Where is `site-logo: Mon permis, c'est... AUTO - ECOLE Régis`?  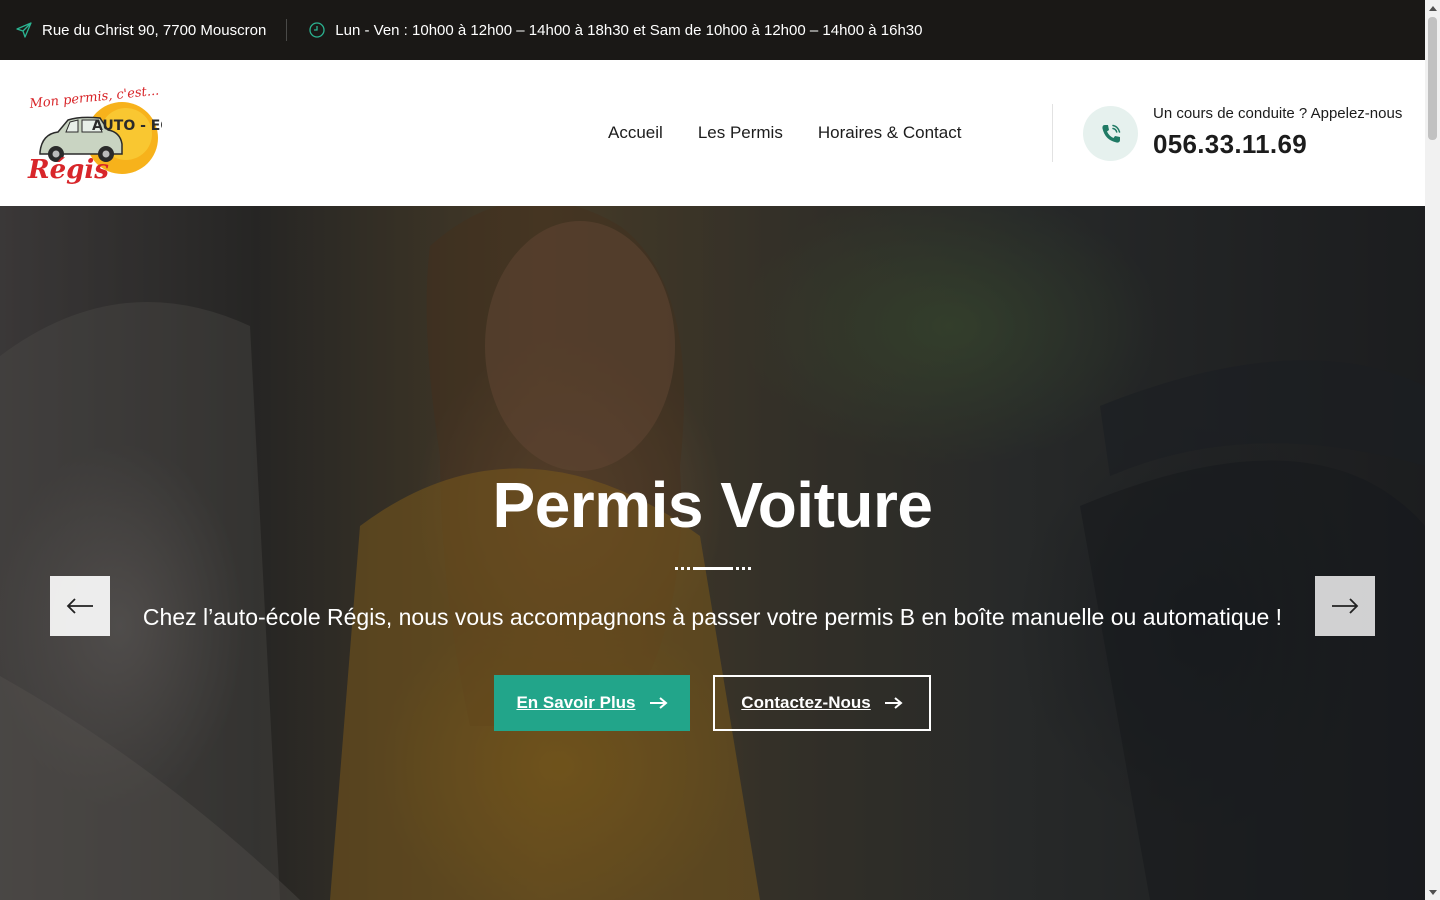 site-logo: Mon permis, c'est... AUTO - ECOLE Régis is located at coordinates (111, 134).